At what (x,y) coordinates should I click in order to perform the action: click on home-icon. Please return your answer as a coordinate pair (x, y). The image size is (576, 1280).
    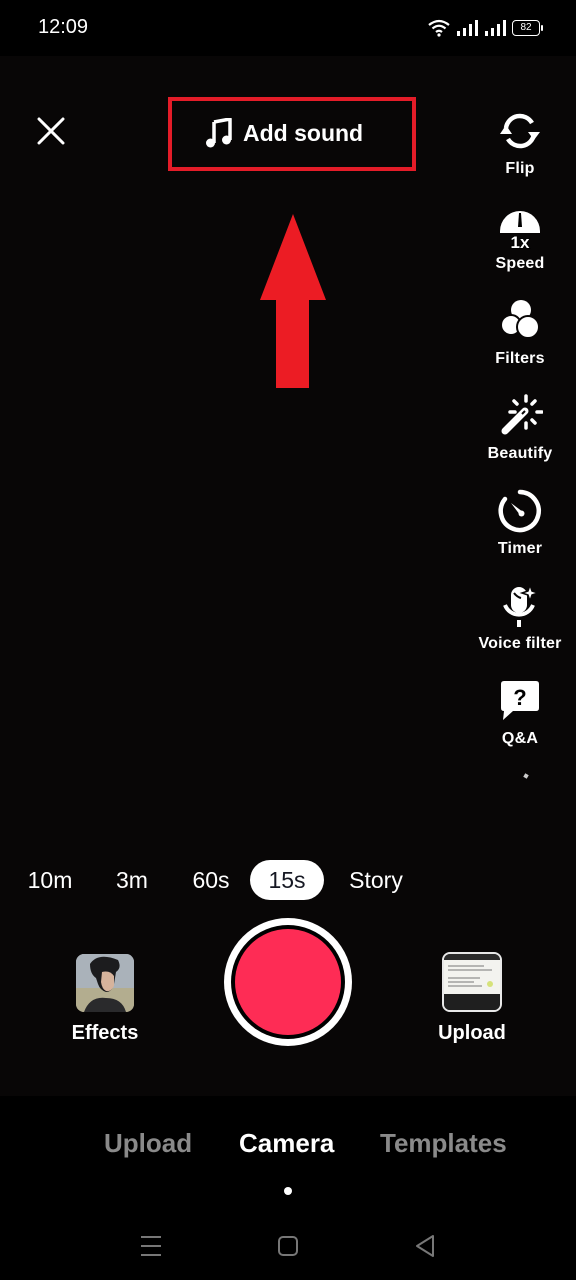
    Looking at the image, I should click on (288, 1246).